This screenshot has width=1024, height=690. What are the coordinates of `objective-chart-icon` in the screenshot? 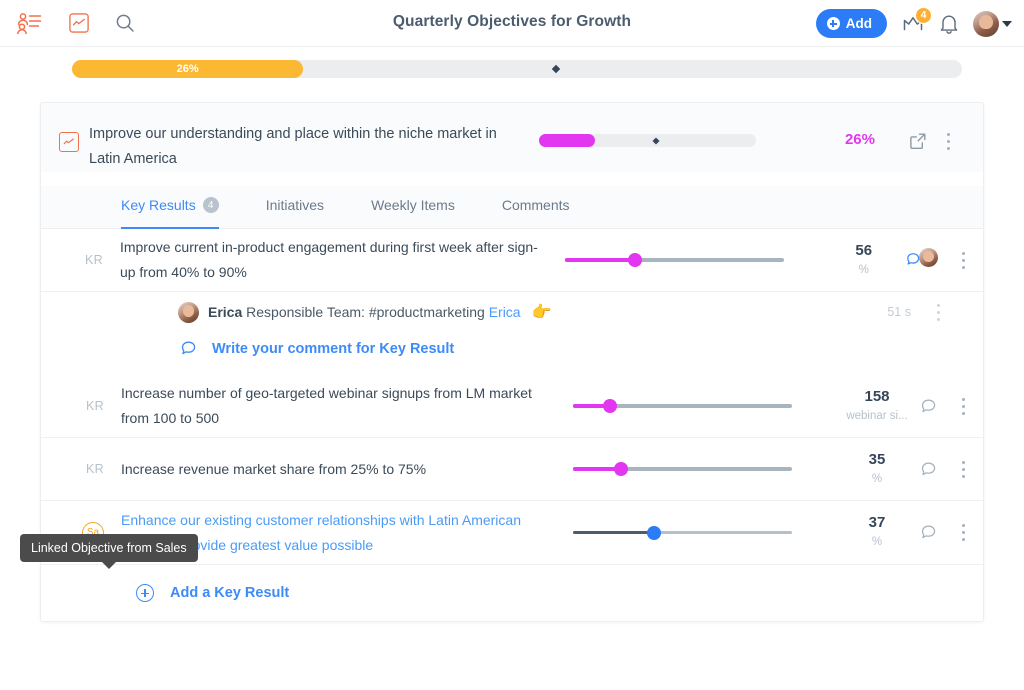 It's located at (68, 142).